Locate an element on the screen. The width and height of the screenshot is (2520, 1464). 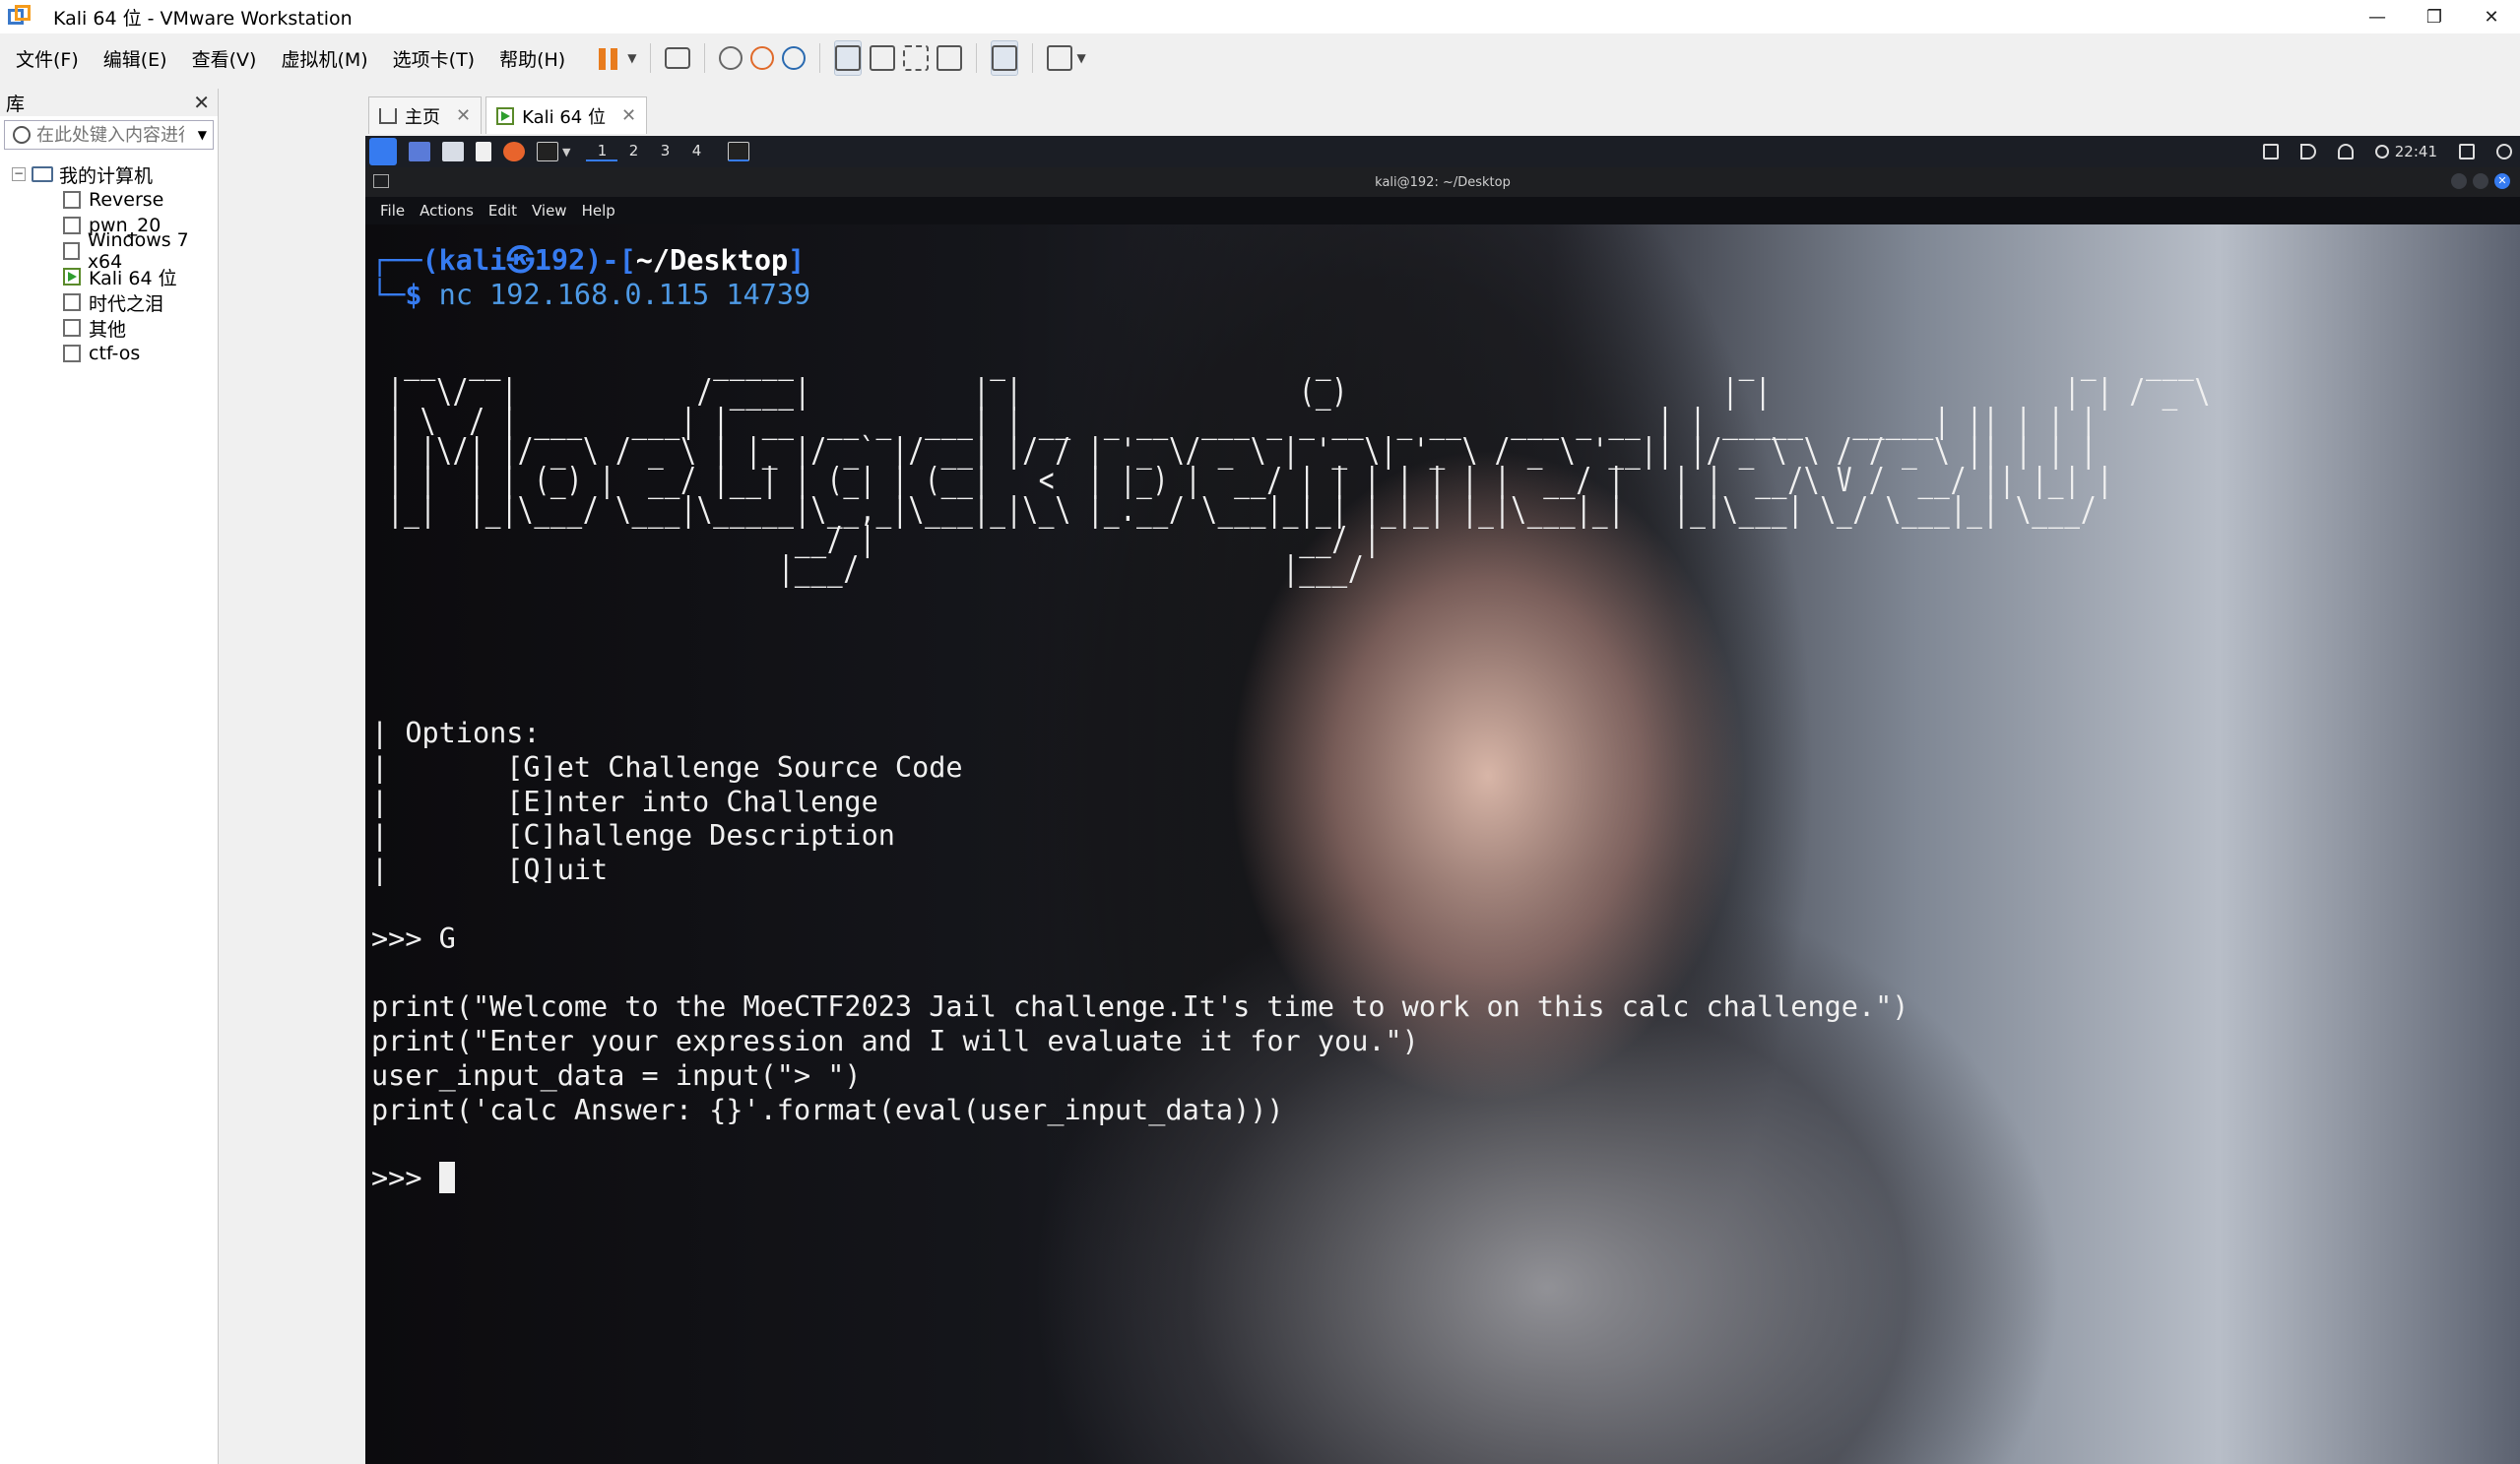
library-search: ▼ is located at coordinates (109, 135).